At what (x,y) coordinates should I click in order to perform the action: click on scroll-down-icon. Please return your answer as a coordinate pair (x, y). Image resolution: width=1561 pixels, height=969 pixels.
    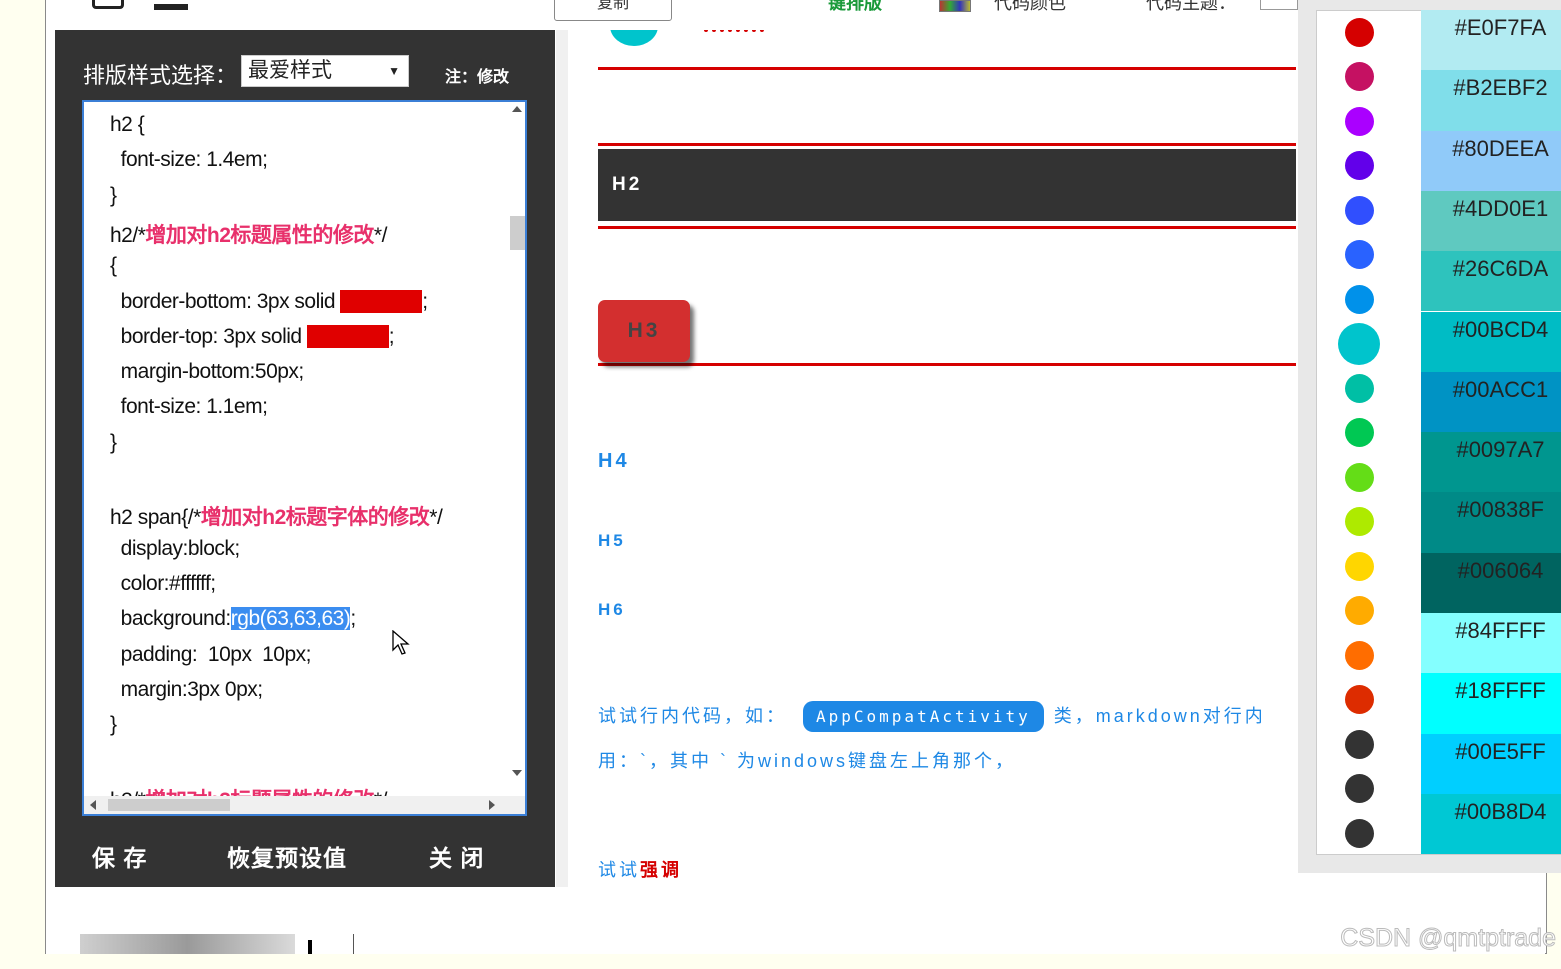
    Looking at the image, I should click on (517, 773).